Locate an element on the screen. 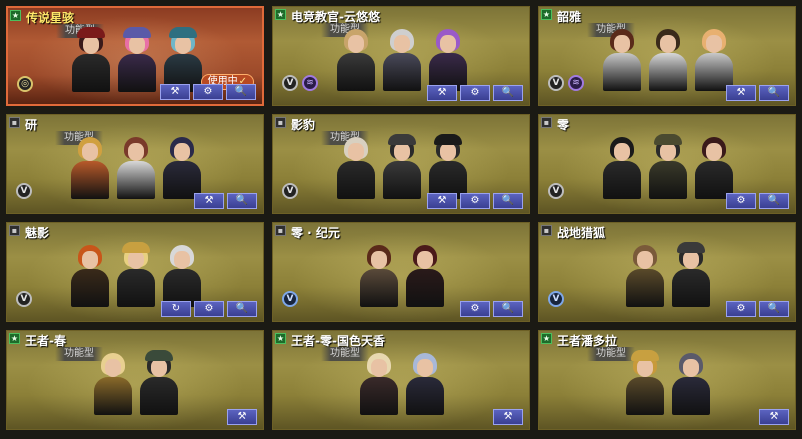 This screenshot has width=802, height=439. character-card: ▪ 零 V ⚙ 🔍 is located at coordinates (667, 164).